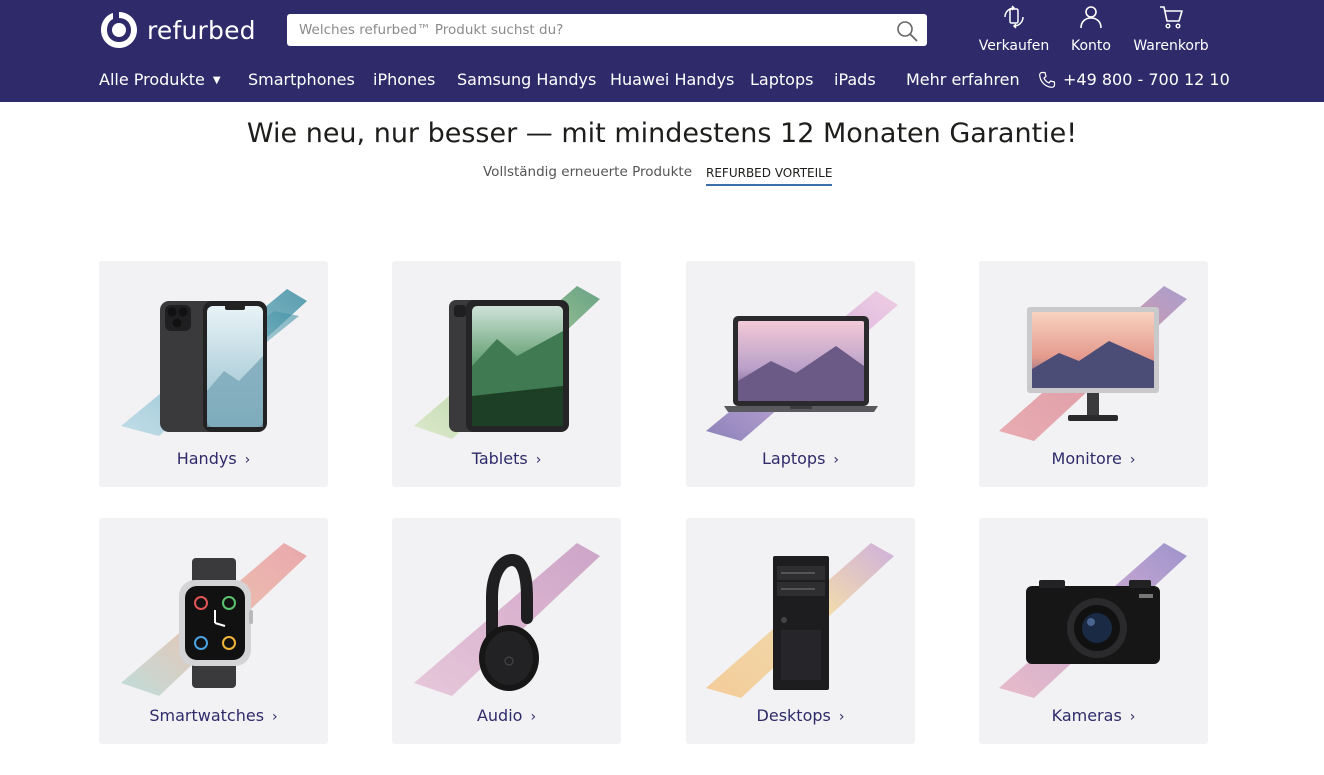 The image size is (1324, 775). Describe the element at coordinates (1014, 17) in the screenshot. I see `sell-icon` at that location.